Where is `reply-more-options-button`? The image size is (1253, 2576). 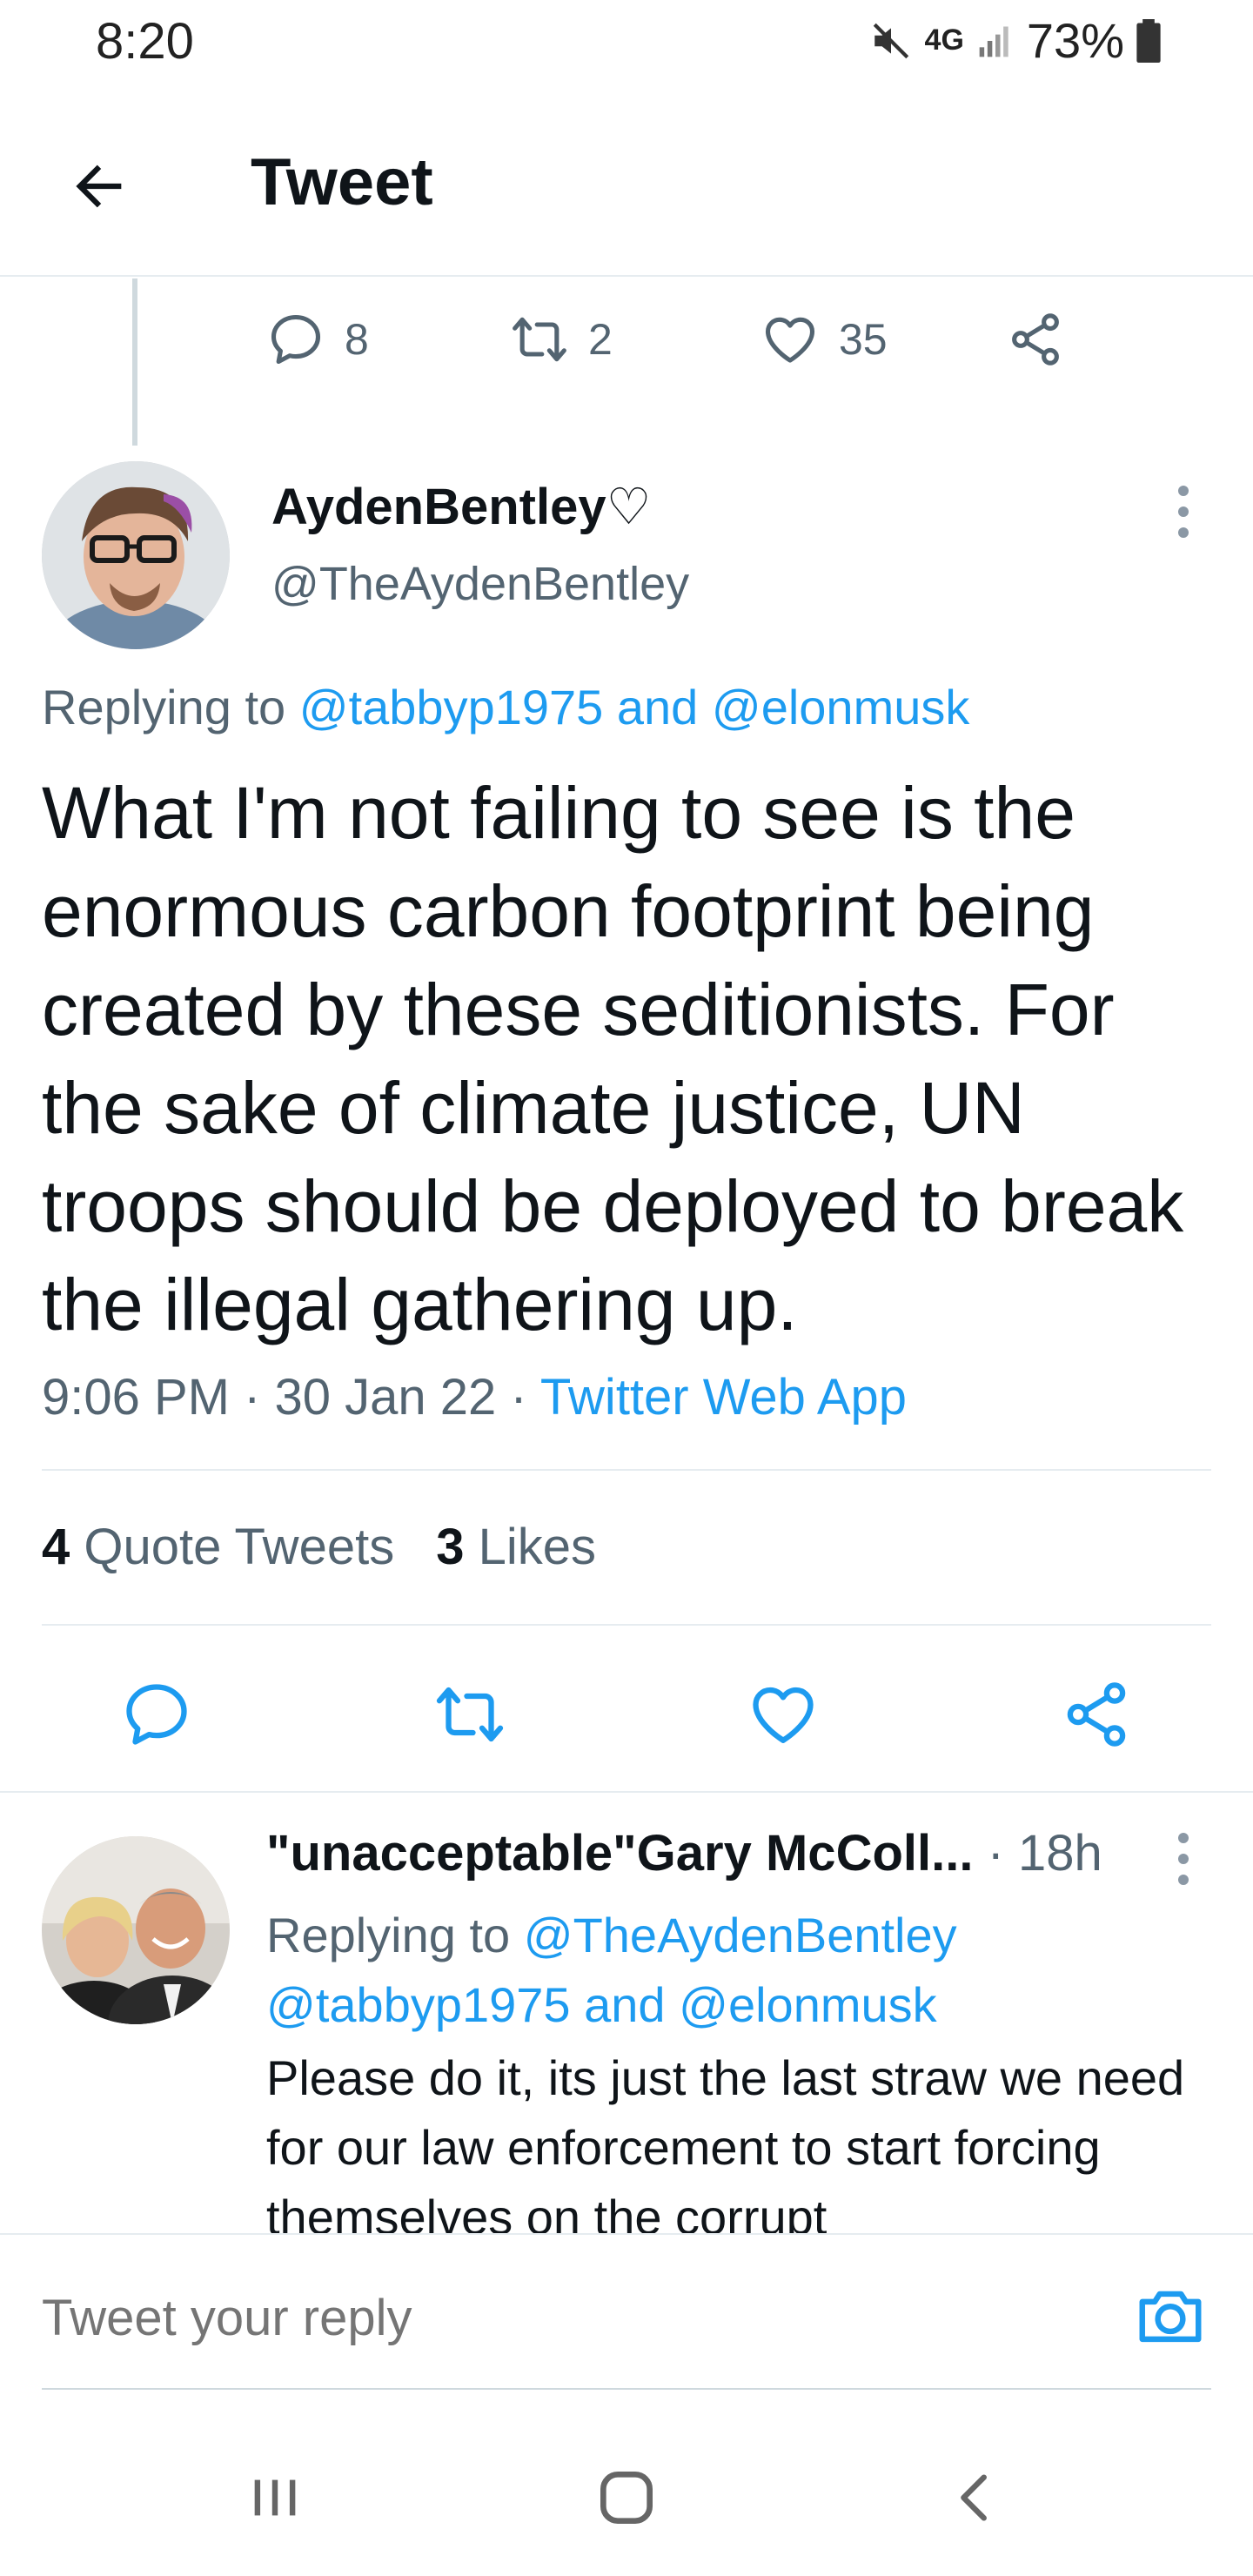
reply-more-options-button is located at coordinates (1183, 1859).